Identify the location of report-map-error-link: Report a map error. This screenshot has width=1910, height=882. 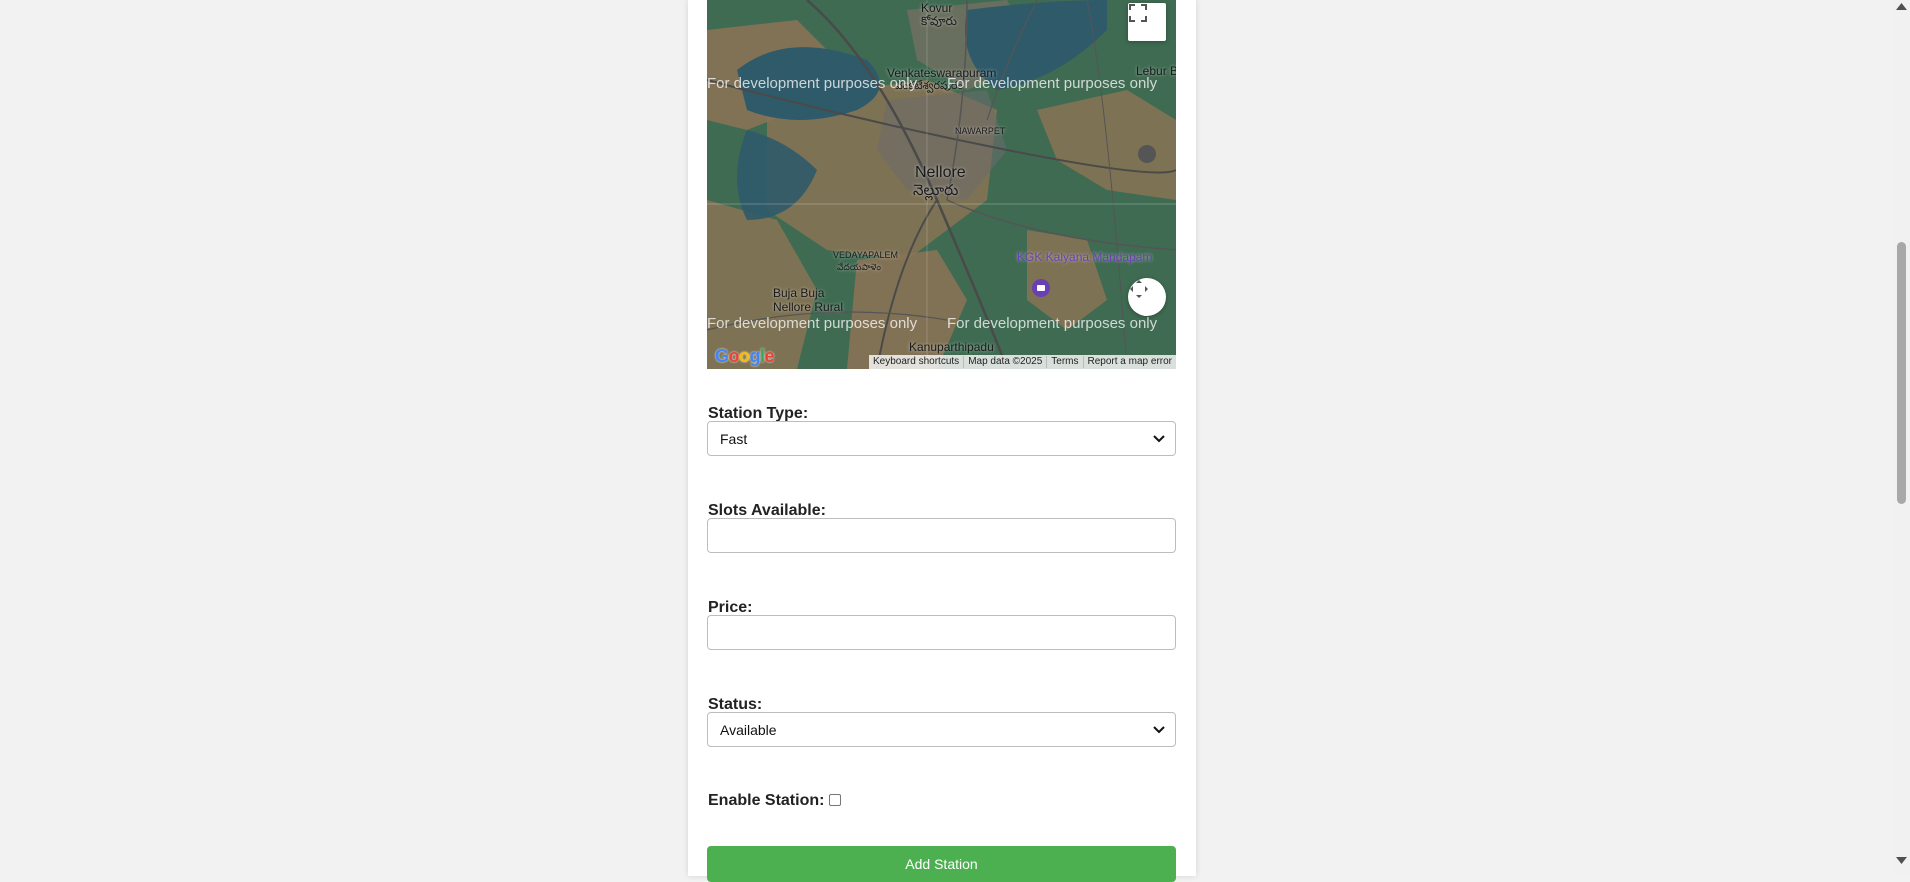
(1129, 362).